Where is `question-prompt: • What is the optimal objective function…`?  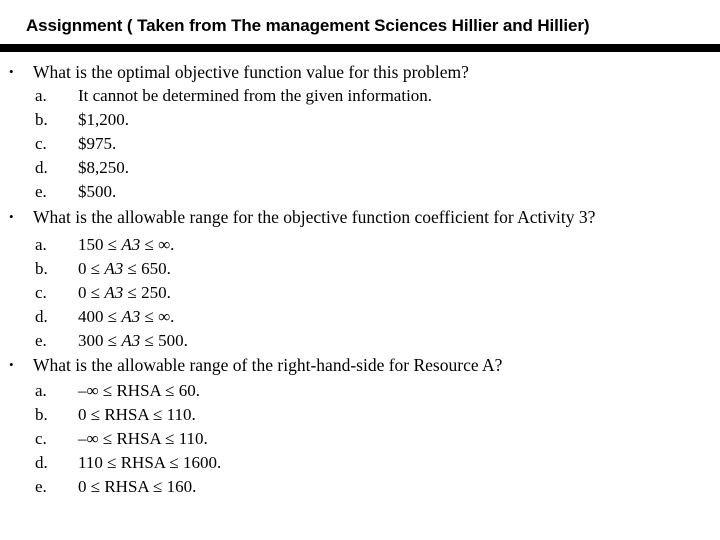 question-prompt: • What is the optimal objective function… is located at coordinates (360, 72).